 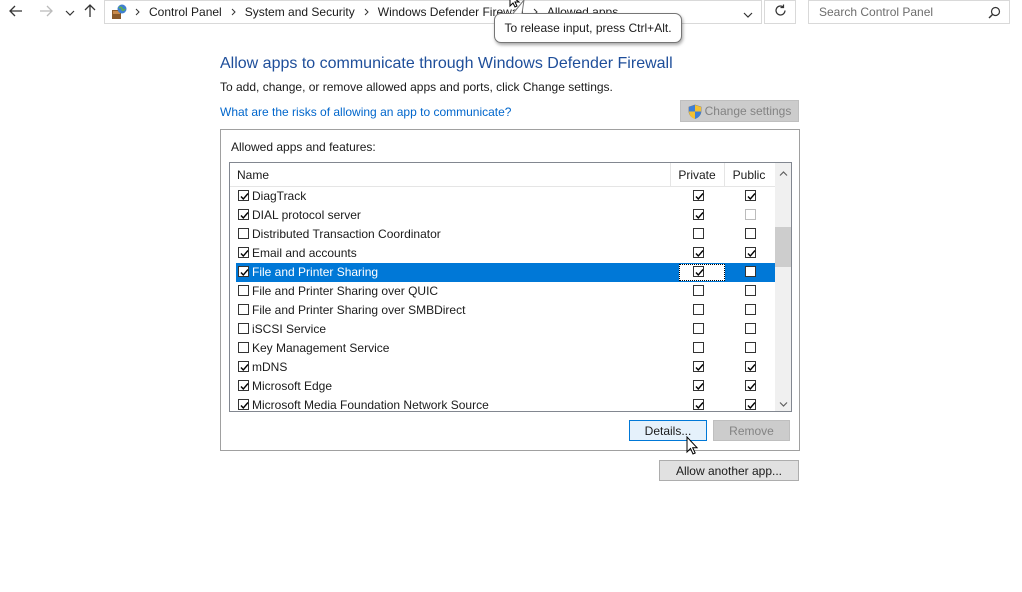 I want to click on column-header-public: Public, so click(x=749, y=174).